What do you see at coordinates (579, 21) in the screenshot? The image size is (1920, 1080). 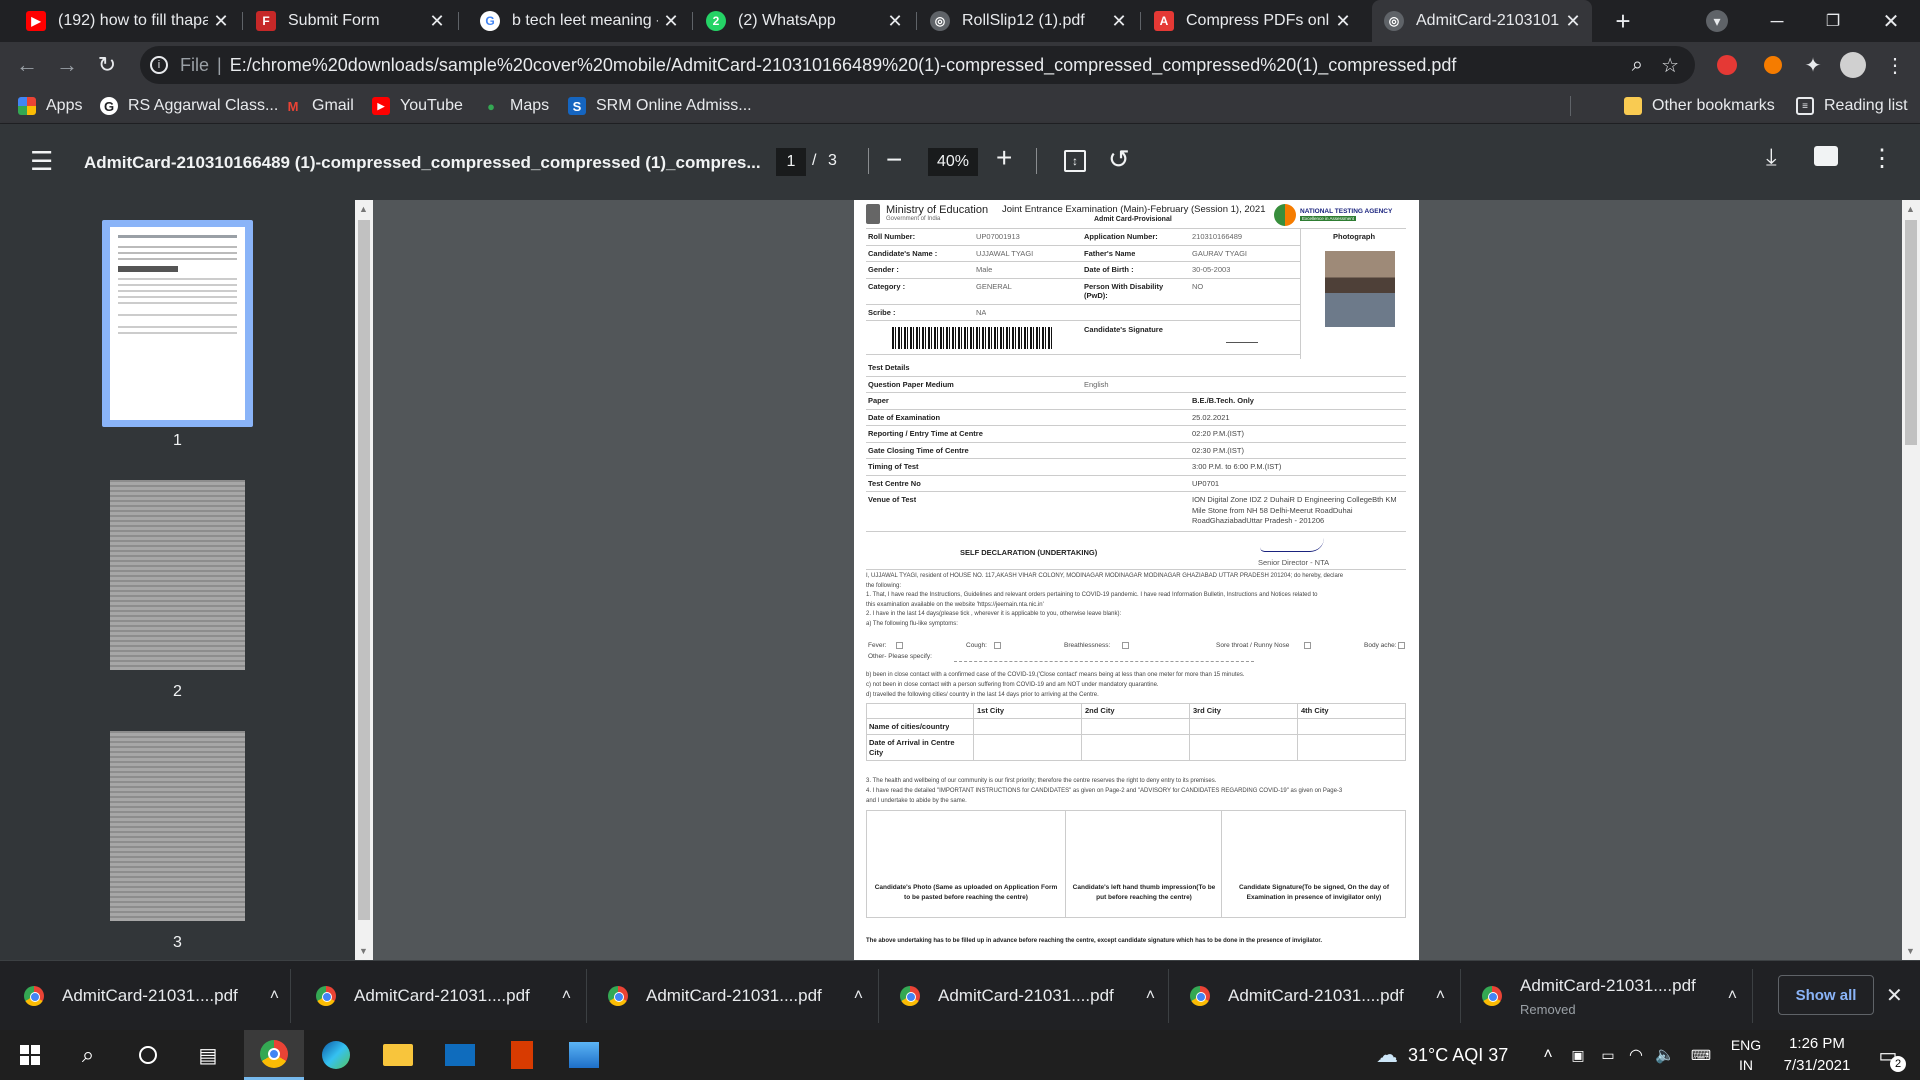 I see `tab-google-search: G b tech leet meaning - ✕` at bounding box center [579, 21].